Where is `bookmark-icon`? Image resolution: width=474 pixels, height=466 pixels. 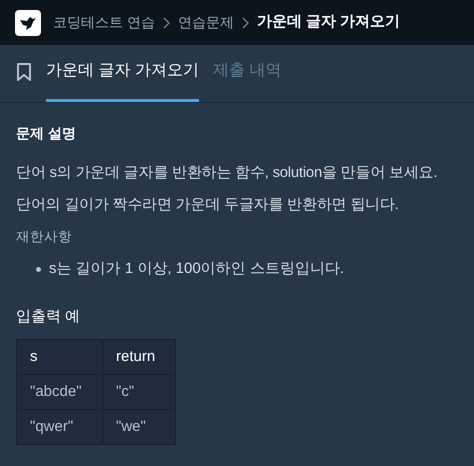
bookmark-icon is located at coordinates (24, 72).